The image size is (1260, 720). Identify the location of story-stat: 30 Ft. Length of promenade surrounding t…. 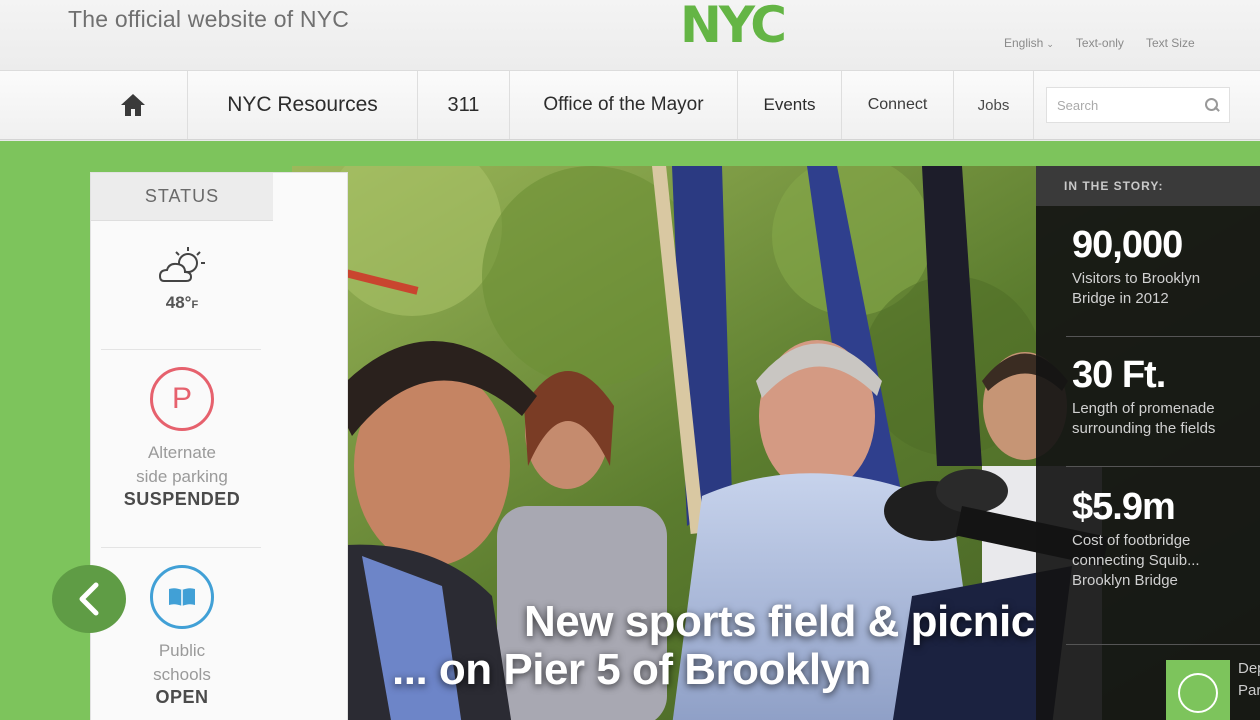
(1143, 396).